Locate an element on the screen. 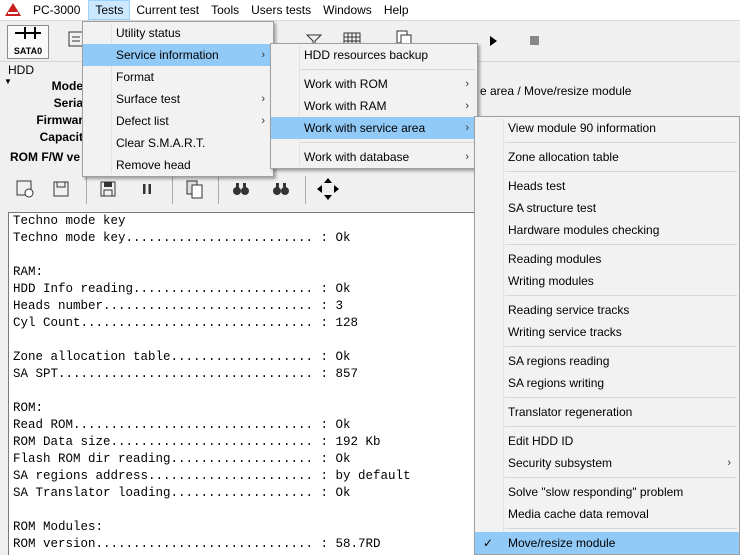  menu-item-reading-modules: Reading modules is located at coordinates (607, 259).